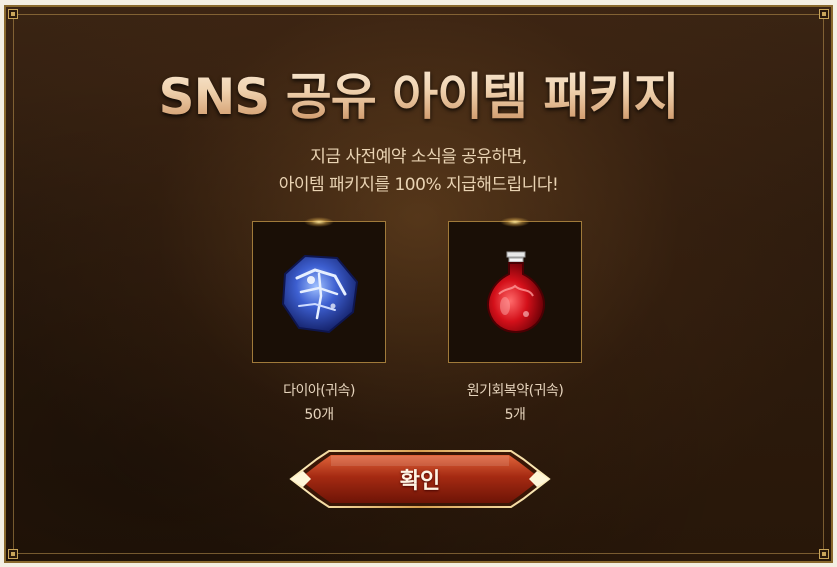 Image resolution: width=837 pixels, height=567 pixels. I want to click on red-potion-icon, so click(516, 292).